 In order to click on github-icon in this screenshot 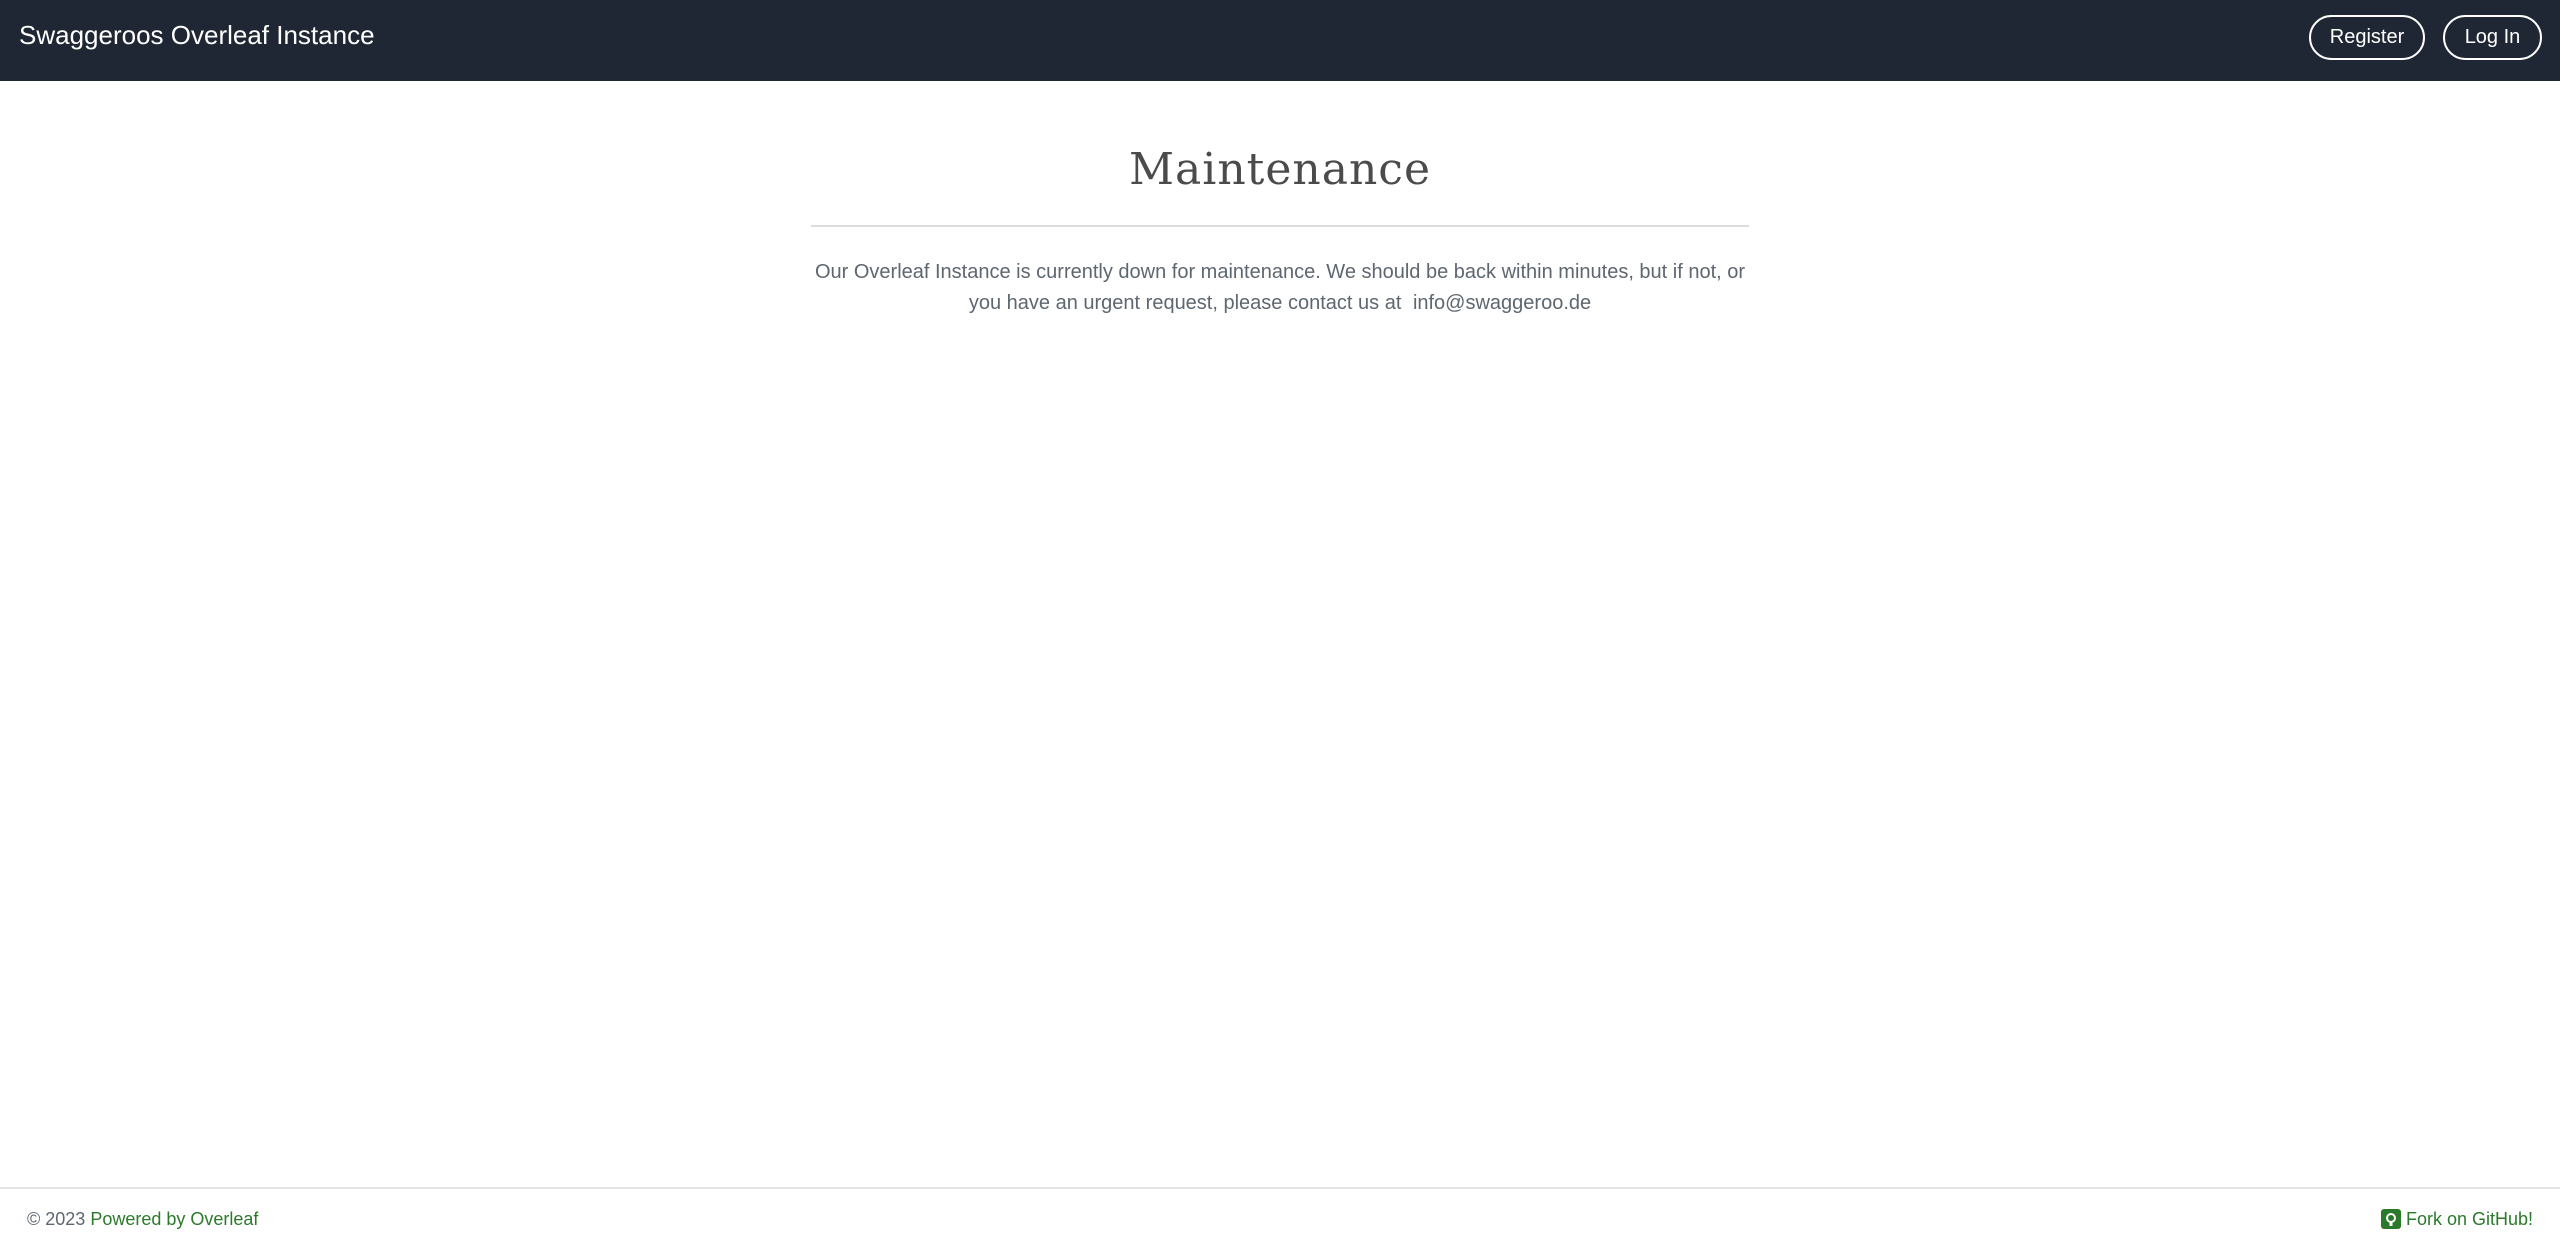, I will do `click(2390, 1219)`.